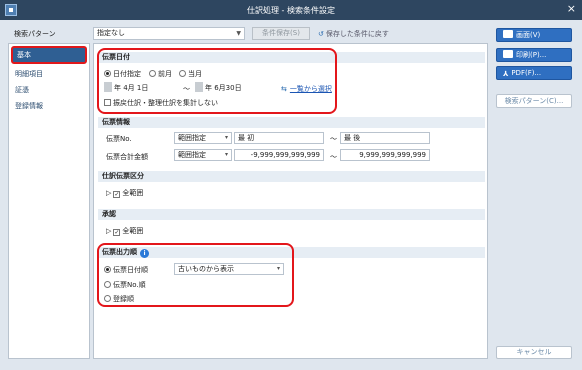 Image resolution: width=582 pixels, height=370 pixels. Describe the element at coordinates (119, 139) in the screenshot. I see `voucher-no-label: 伝票No.` at that location.